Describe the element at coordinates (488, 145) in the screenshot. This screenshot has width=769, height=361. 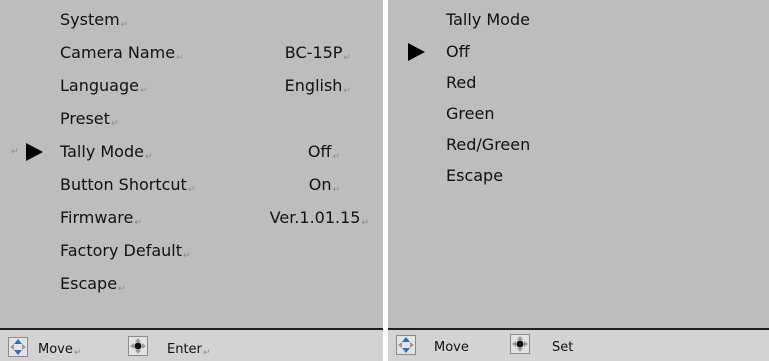
I see `option-red-green: Red/Green` at that location.